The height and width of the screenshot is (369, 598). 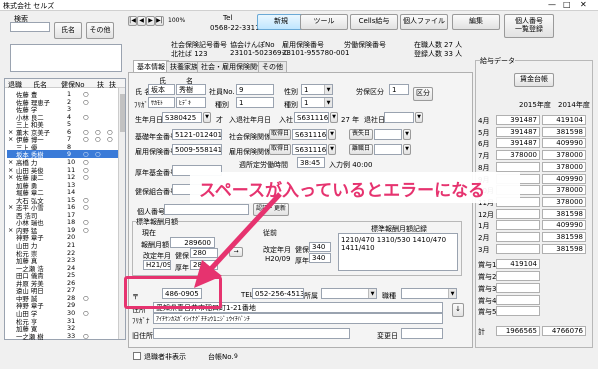 What do you see at coordinates (458, 310) in the screenshot?
I see `address-down-button: ↓` at bounding box center [458, 310].